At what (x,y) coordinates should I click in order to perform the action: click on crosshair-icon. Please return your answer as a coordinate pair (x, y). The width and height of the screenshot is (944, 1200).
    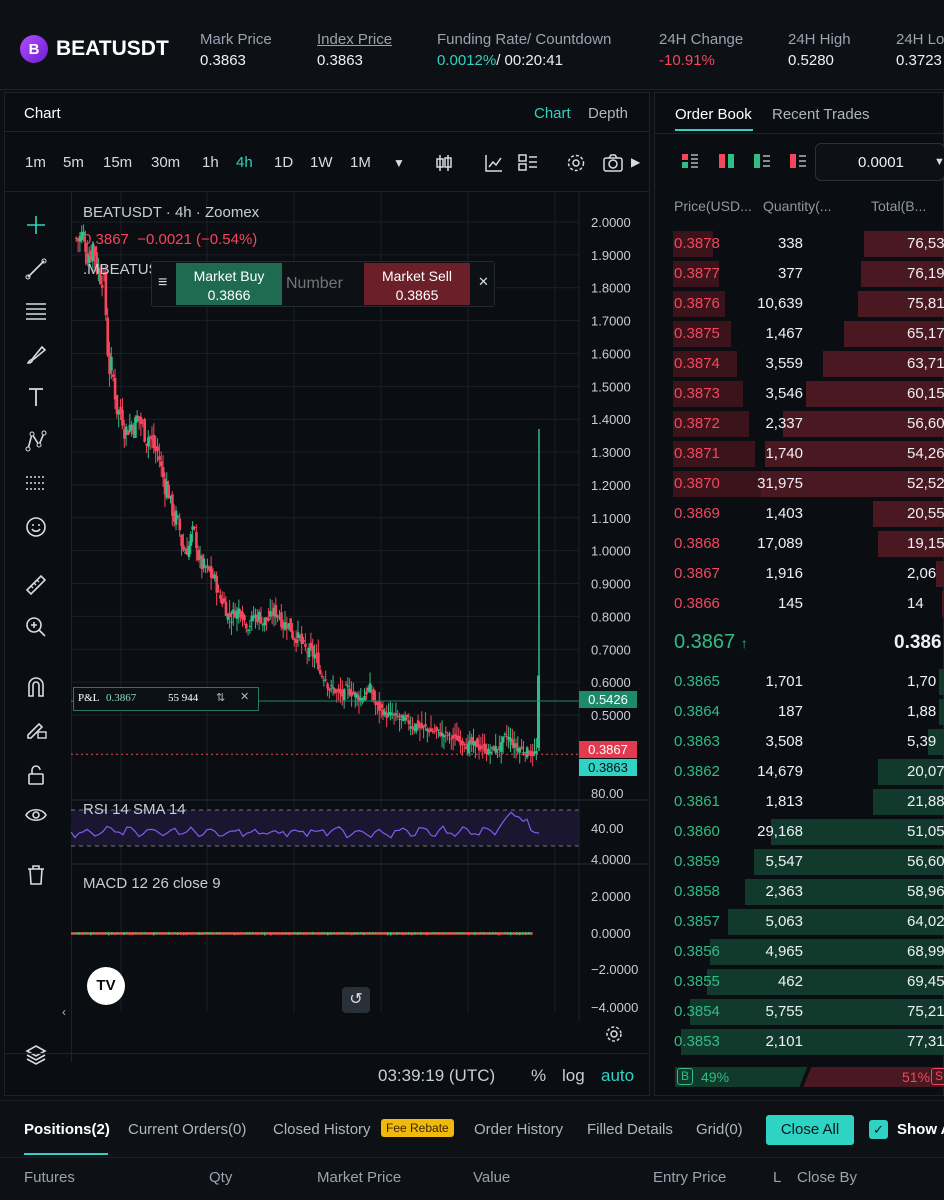
    Looking at the image, I should click on (36, 225).